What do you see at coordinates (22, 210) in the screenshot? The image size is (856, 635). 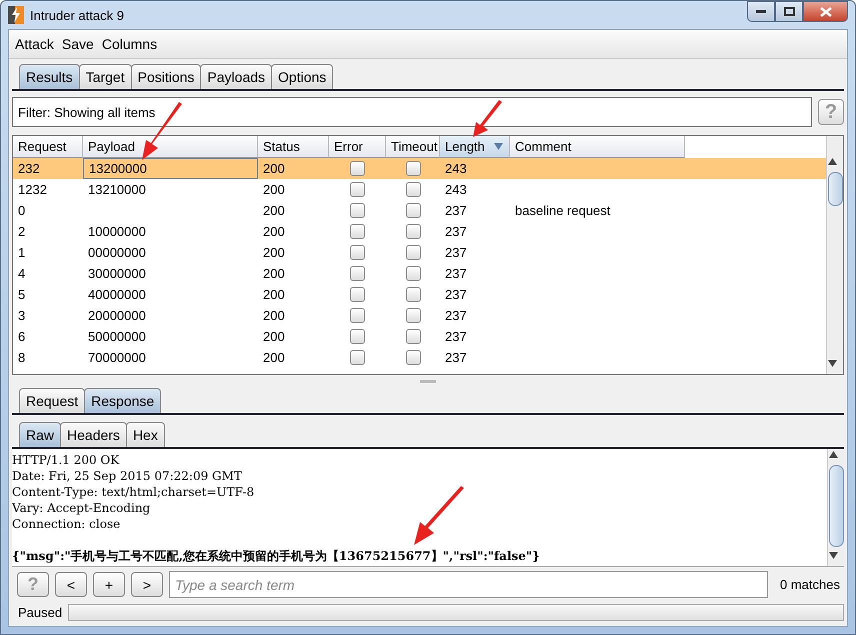 I see `table-cell: 0` at bounding box center [22, 210].